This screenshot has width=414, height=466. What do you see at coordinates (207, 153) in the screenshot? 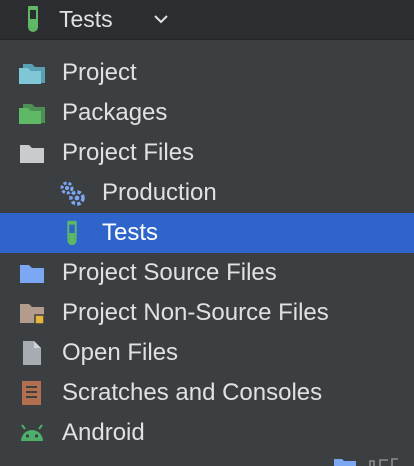
I see `tree-item-project-files: Project Files` at bounding box center [207, 153].